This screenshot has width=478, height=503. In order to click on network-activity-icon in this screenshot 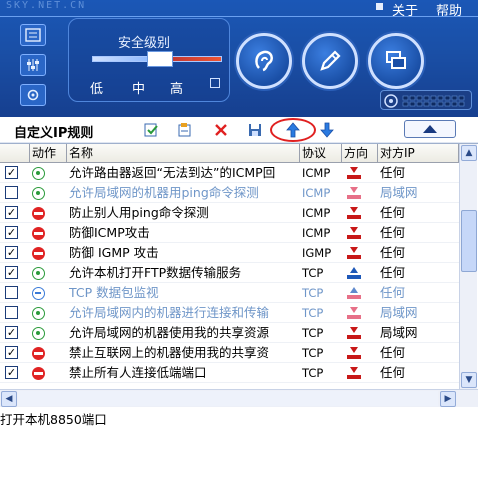, I will do `click(424, 101)`.